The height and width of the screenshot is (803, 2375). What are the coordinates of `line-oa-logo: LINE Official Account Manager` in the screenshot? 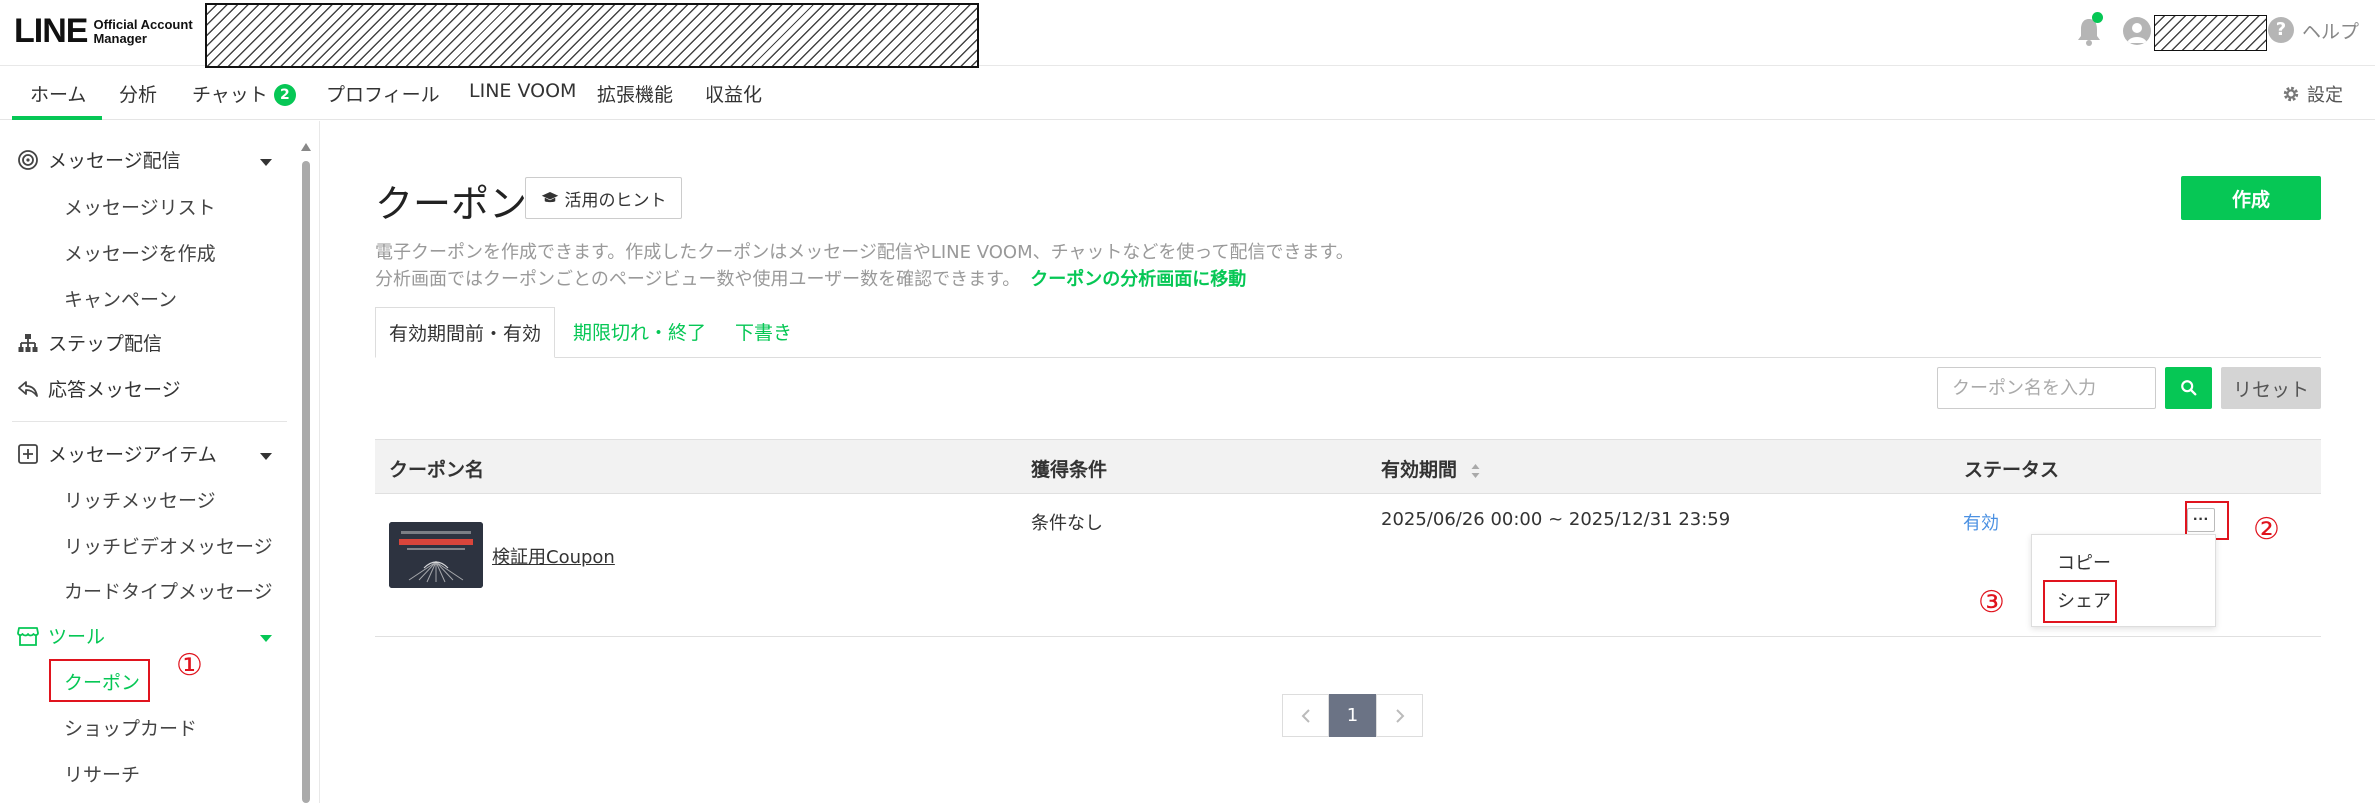 It's located at (103, 31).